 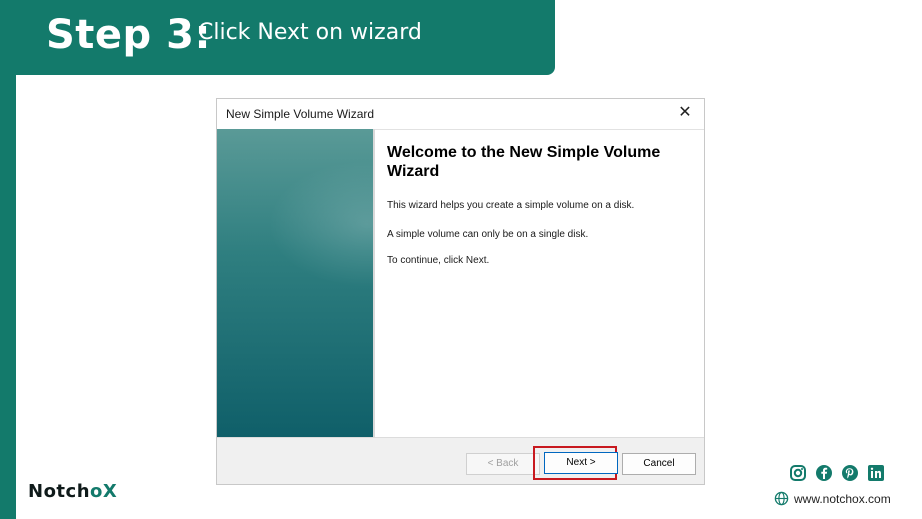 I want to click on wizard-paragraph-3: To continue, click Next., so click(x=438, y=260).